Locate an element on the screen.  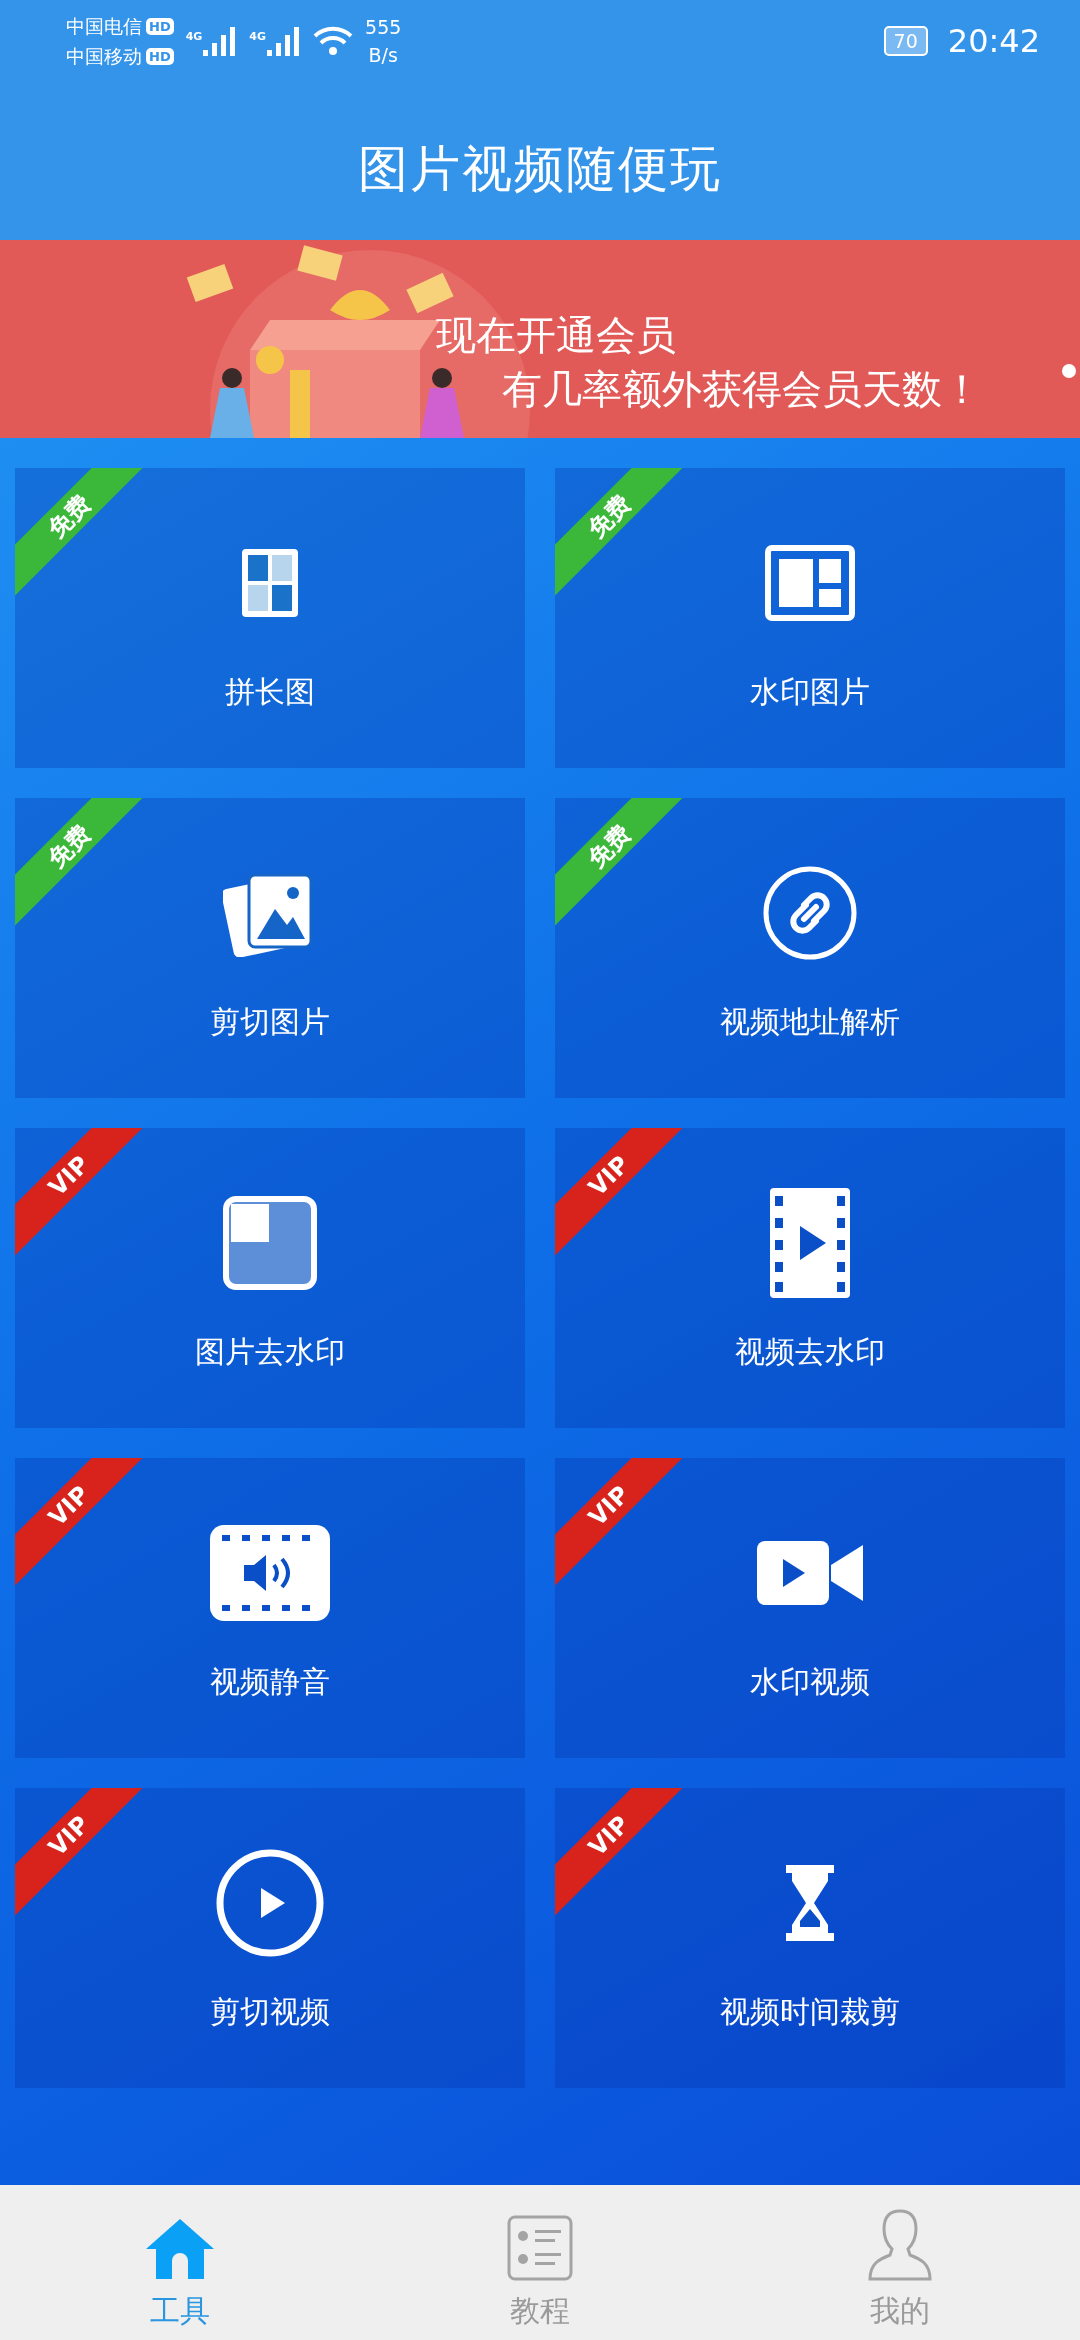
wifi-icon is located at coordinates (333, 41).